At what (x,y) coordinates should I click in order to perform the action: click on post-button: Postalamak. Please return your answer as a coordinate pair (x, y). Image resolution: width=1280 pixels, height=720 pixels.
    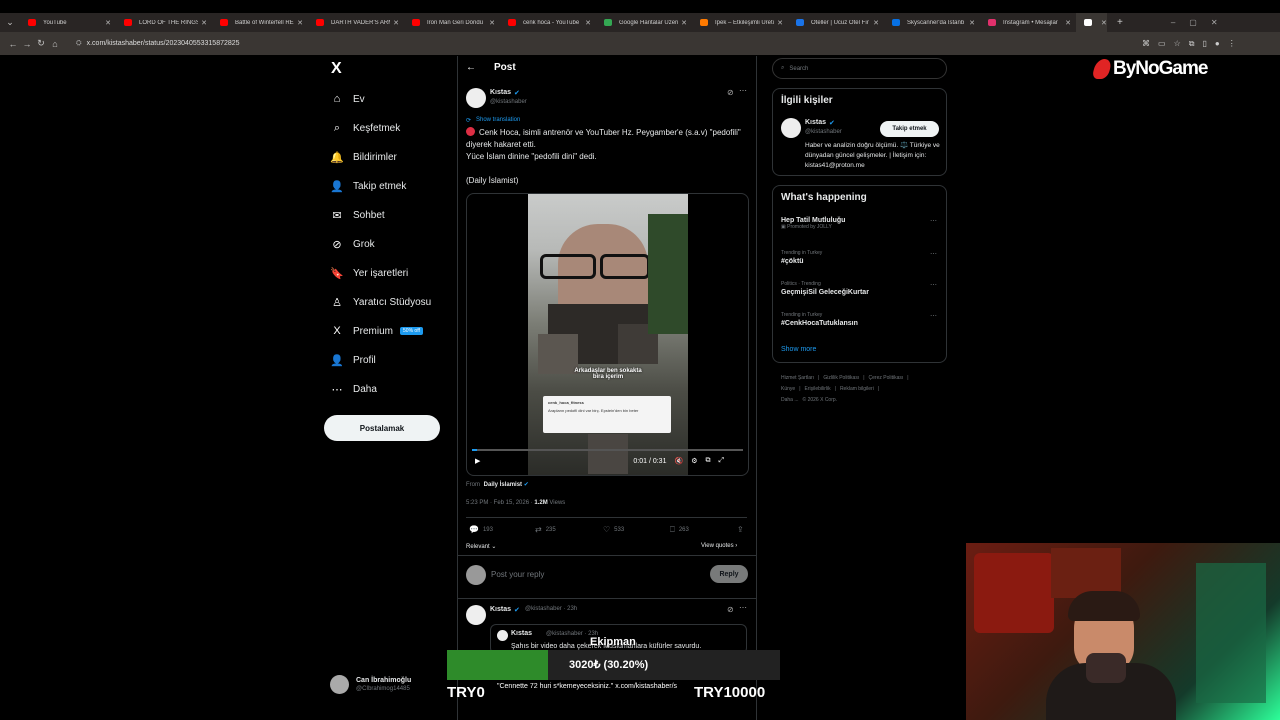
    Looking at the image, I should click on (382, 428).